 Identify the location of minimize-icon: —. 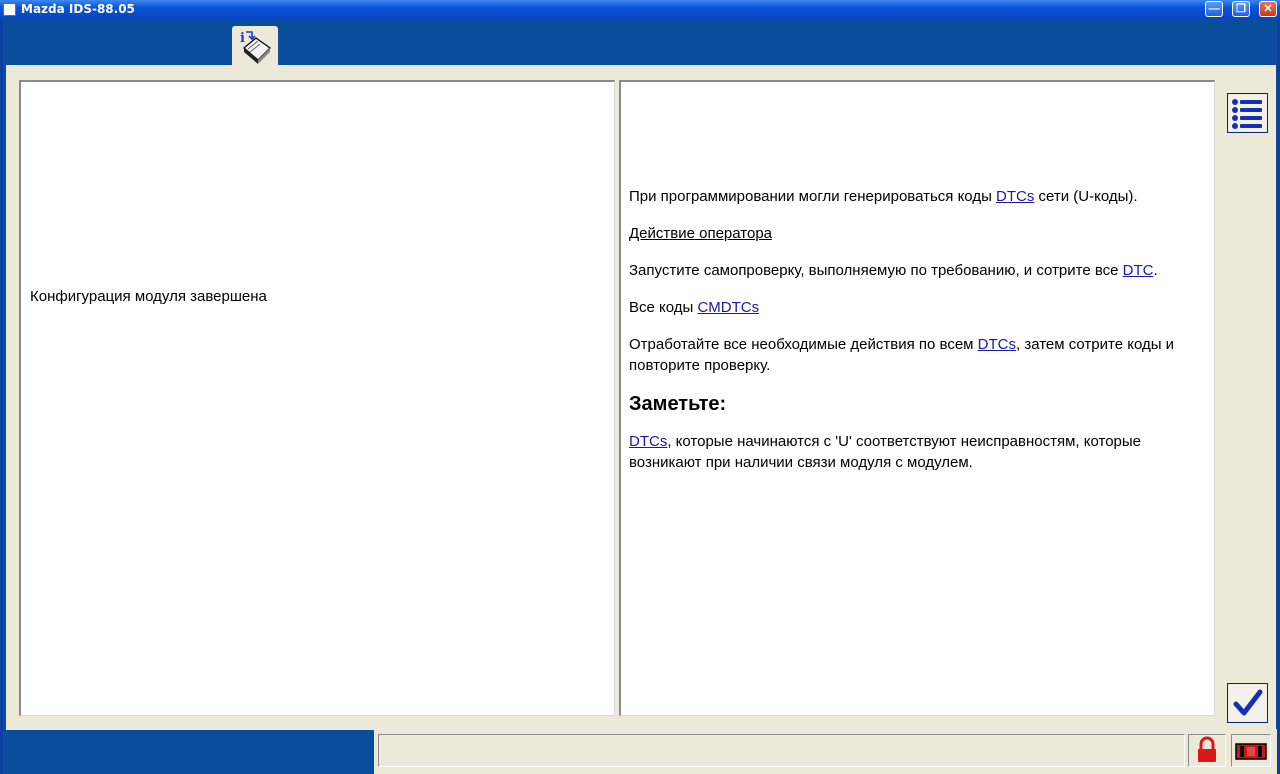
(1214, 9).